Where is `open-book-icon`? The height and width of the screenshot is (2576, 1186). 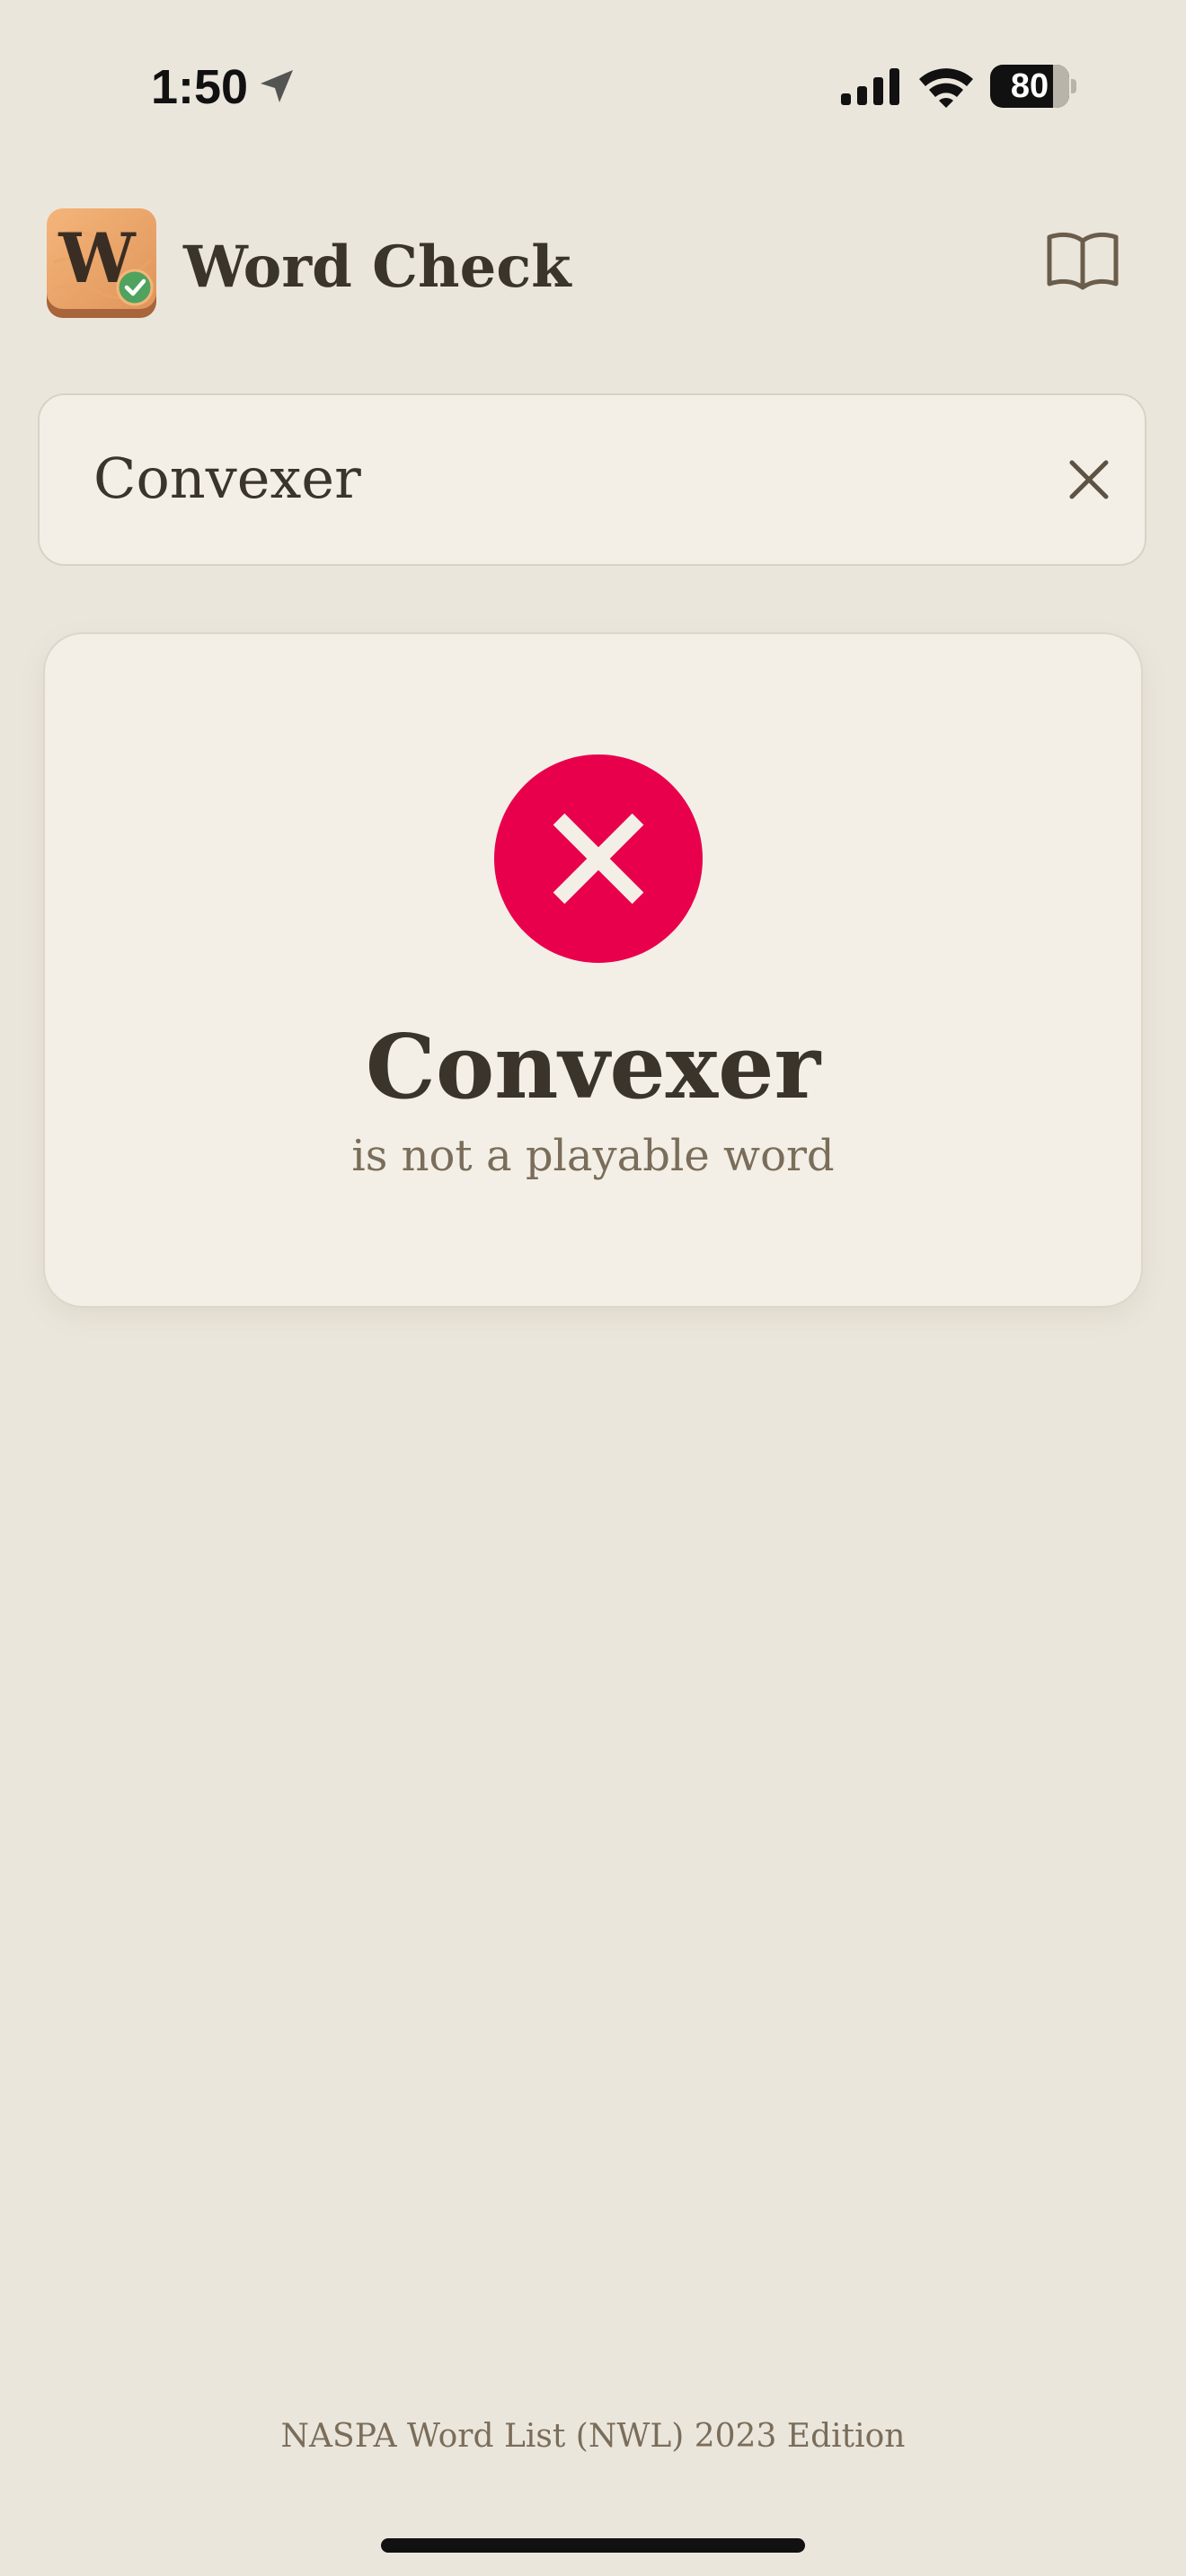
open-book-icon is located at coordinates (1083, 261).